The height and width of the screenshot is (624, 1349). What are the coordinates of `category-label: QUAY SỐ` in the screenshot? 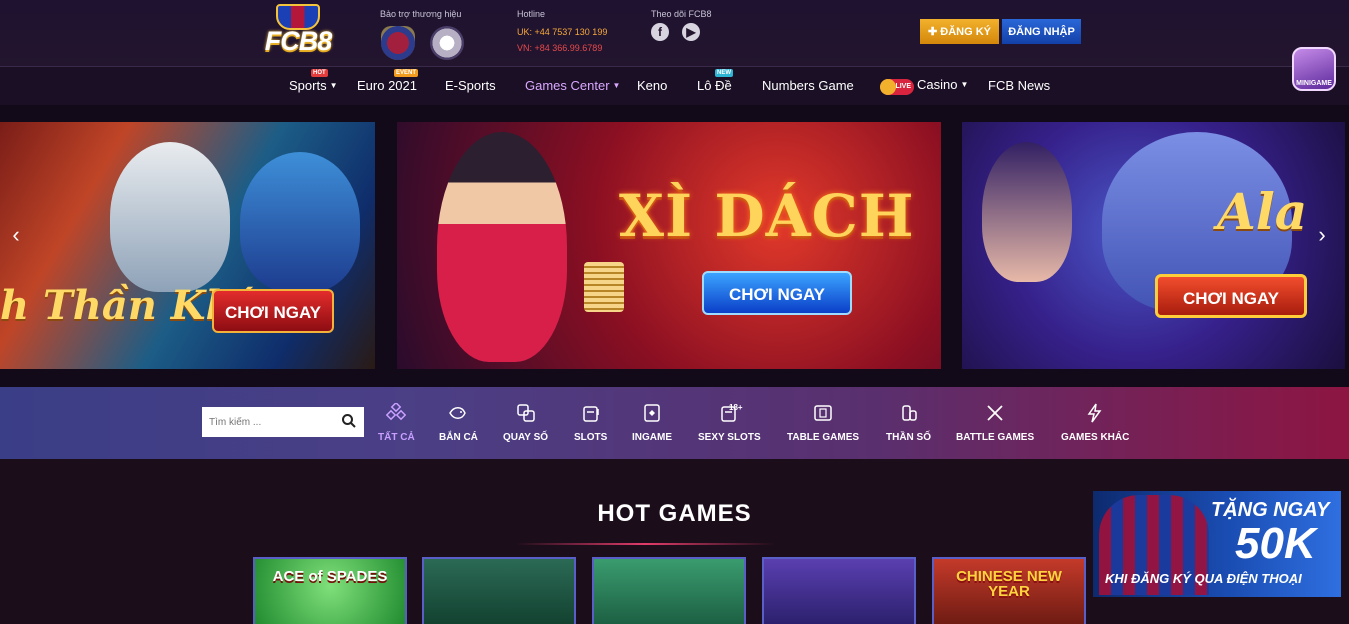 It's located at (526, 437).